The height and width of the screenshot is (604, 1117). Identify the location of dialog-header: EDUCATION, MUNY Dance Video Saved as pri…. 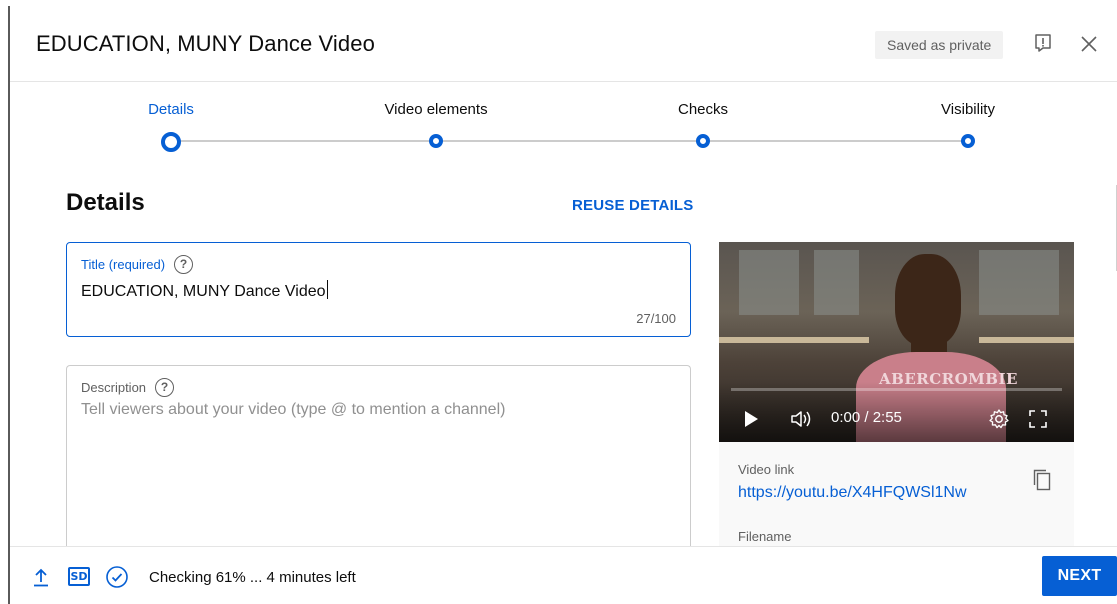
(563, 41).